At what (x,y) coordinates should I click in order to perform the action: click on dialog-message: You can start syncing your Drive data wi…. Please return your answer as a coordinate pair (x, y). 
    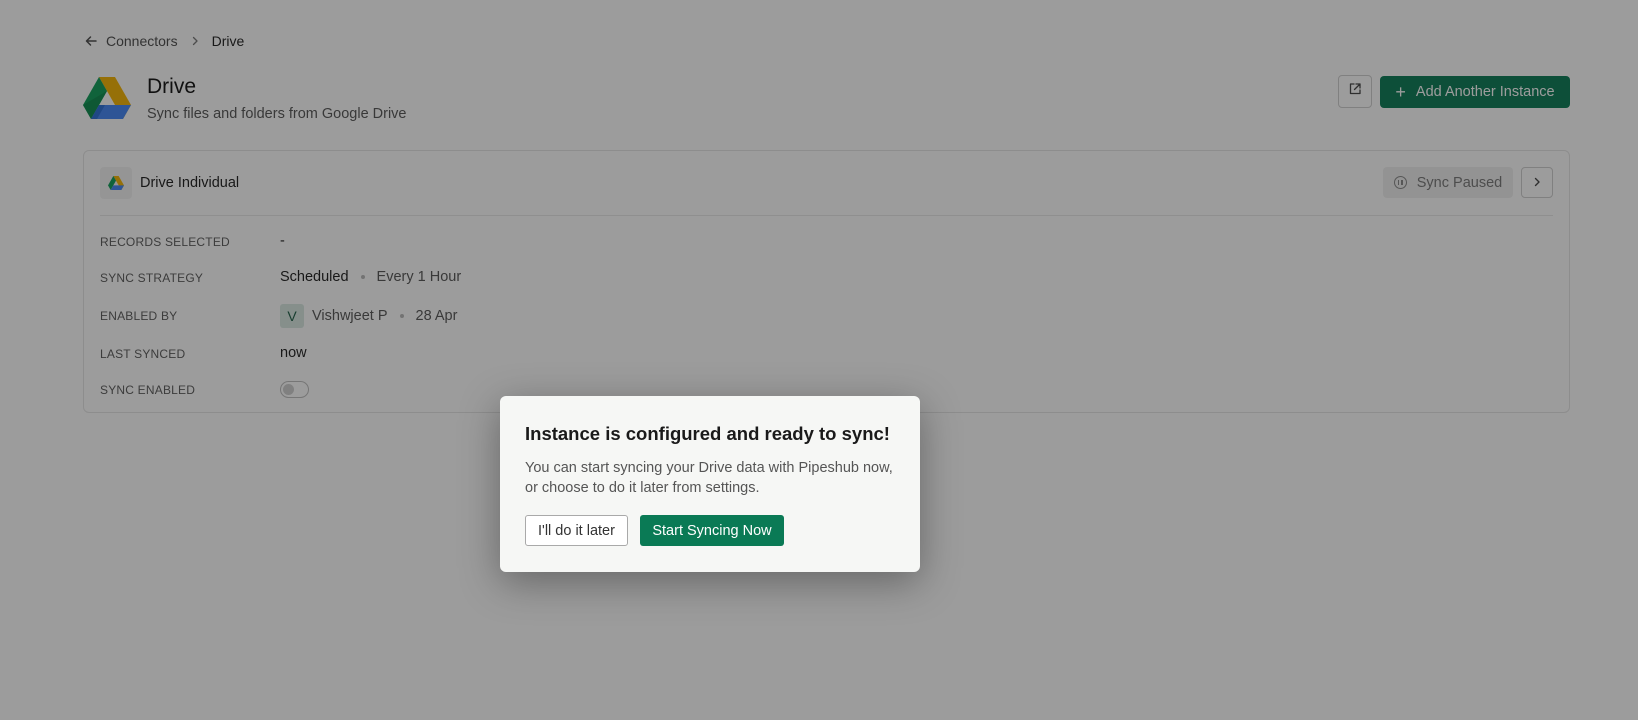
    Looking at the image, I should click on (709, 478).